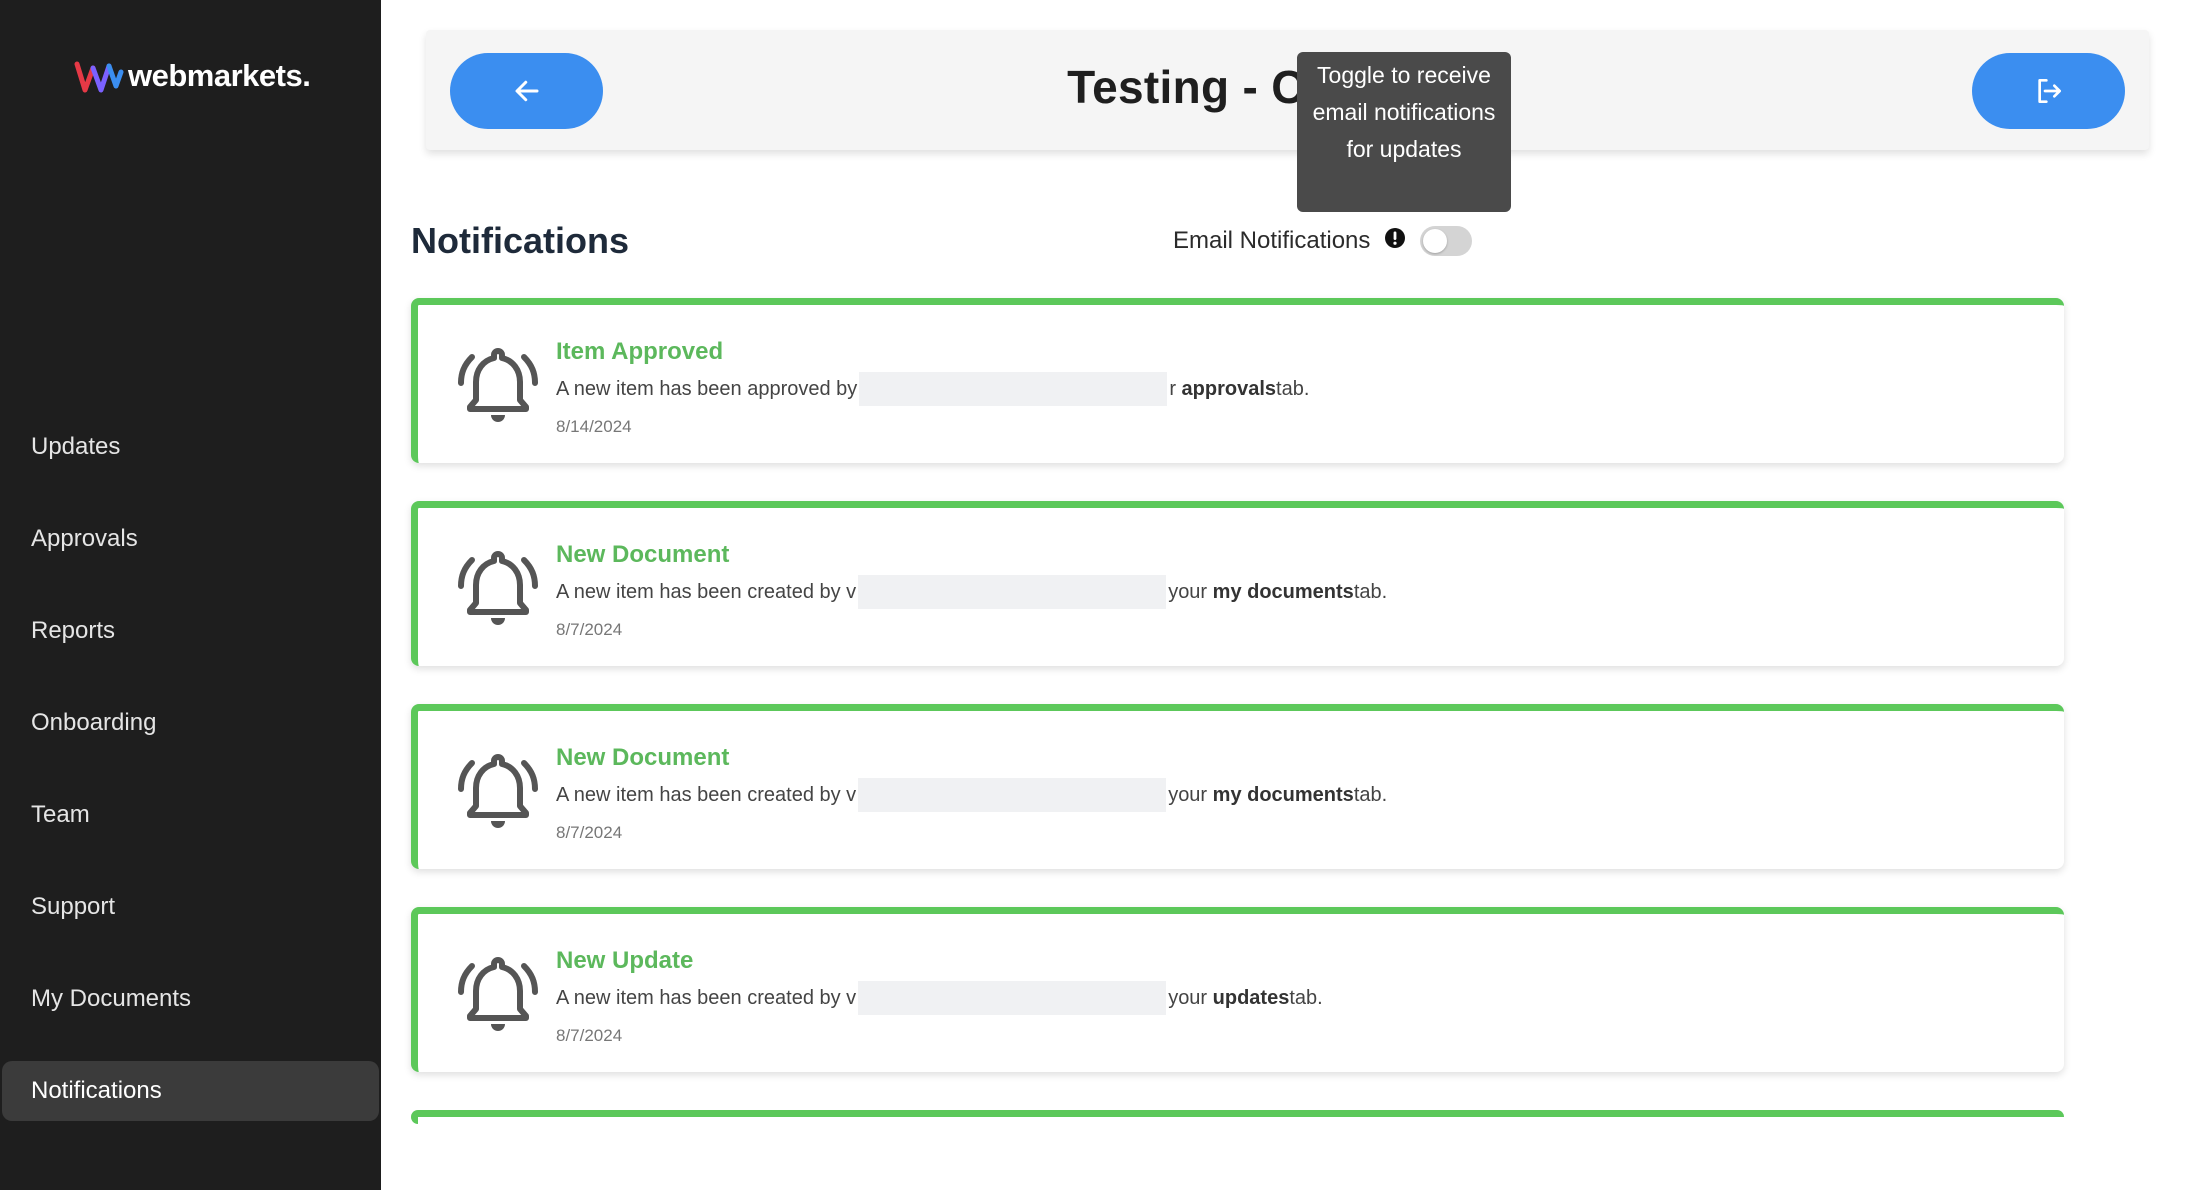  I want to click on sidebar-item-approvals: Approvals, so click(190, 539).